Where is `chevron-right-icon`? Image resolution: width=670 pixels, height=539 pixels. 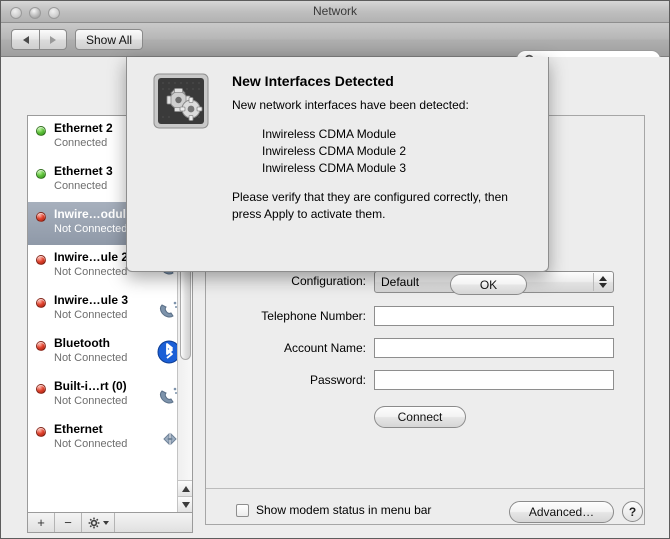 chevron-right-icon is located at coordinates (53, 39).